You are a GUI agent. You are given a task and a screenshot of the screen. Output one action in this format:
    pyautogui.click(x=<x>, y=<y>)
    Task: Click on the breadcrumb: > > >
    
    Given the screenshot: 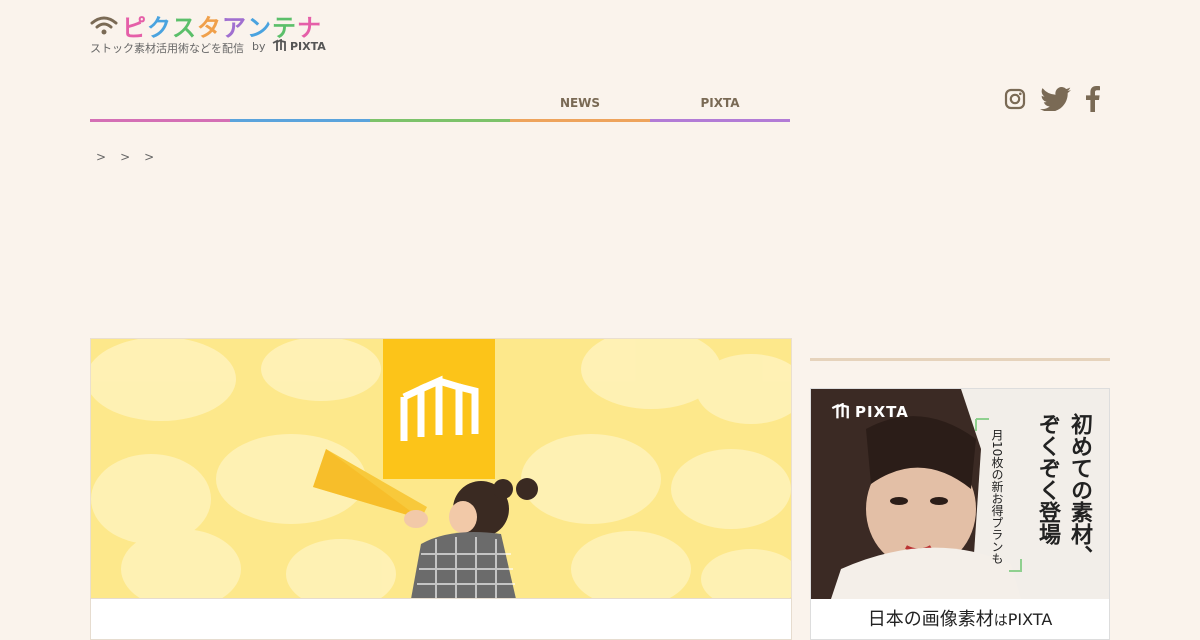 What is the action you would take?
    pyautogui.click(x=132, y=157)
    